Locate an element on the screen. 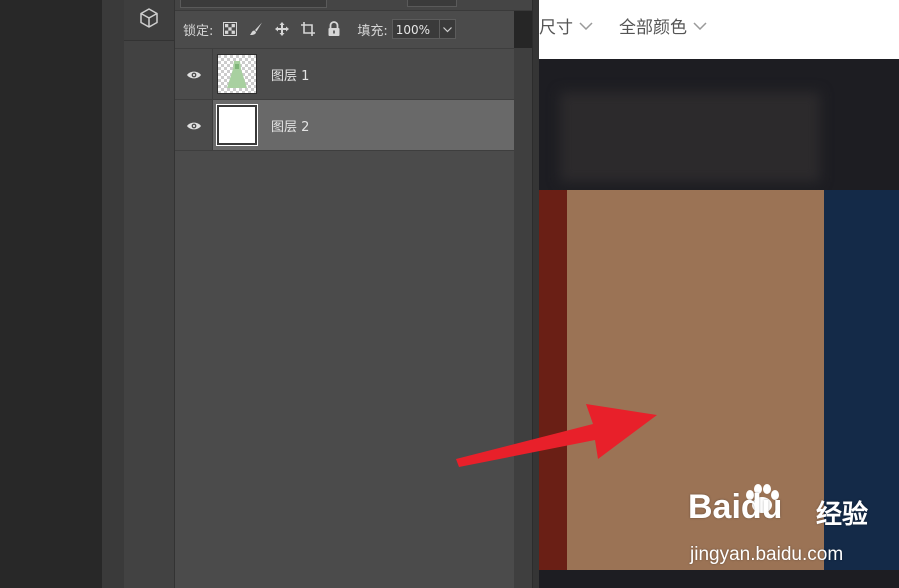  layer-row: 图层 1 is located at coordinates (344, 74).